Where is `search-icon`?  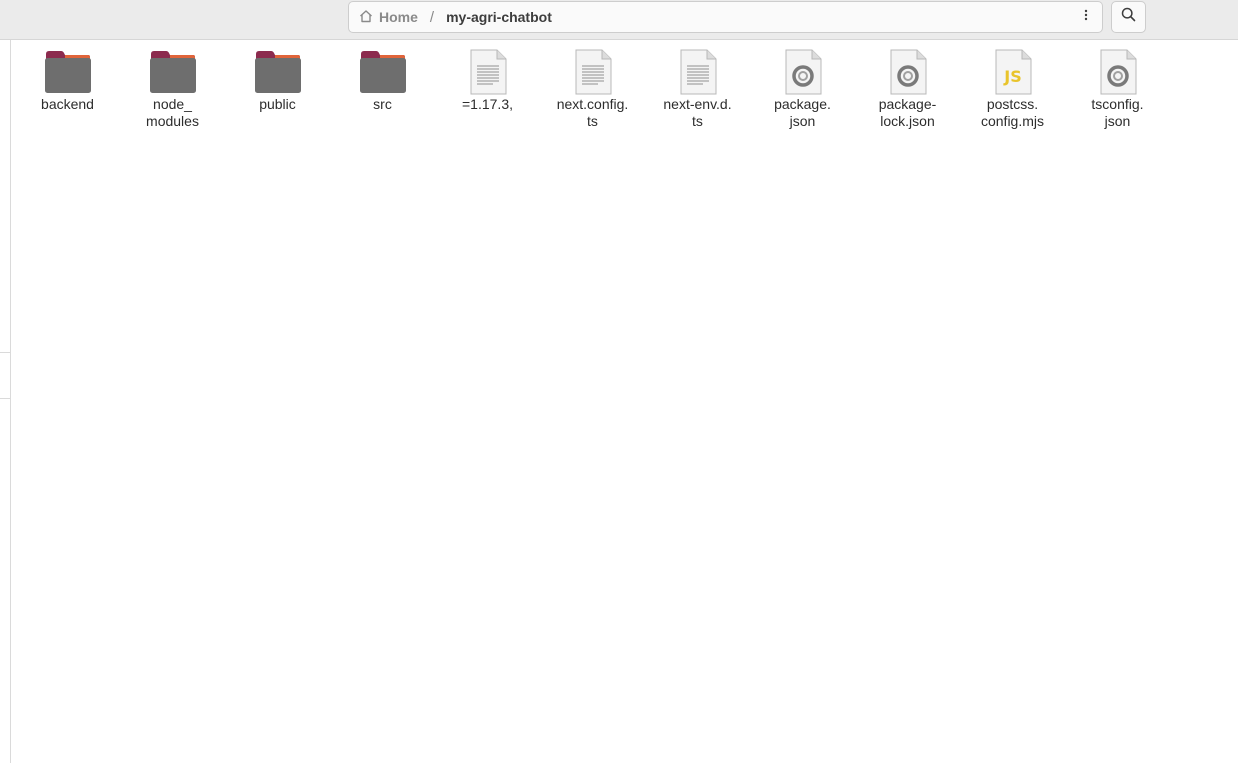 search-icon is located at coordinates (1128, 17).